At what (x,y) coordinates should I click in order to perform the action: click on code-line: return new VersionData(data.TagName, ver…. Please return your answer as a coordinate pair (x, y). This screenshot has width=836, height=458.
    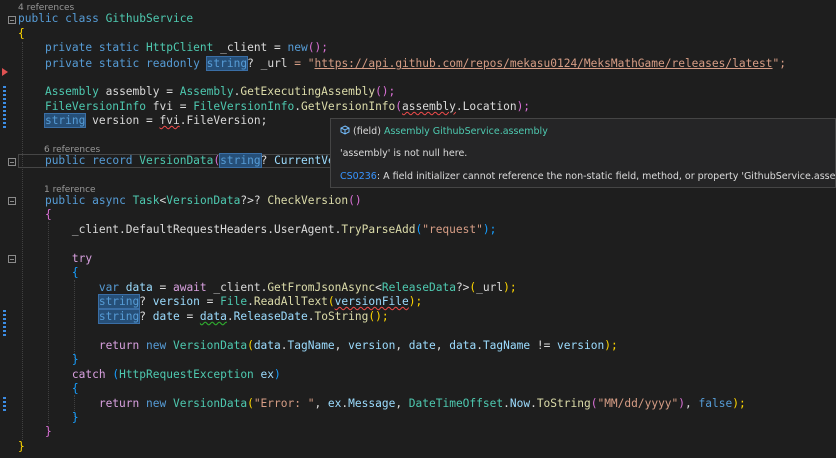
    Looking at the image, I should click on (318, 346).